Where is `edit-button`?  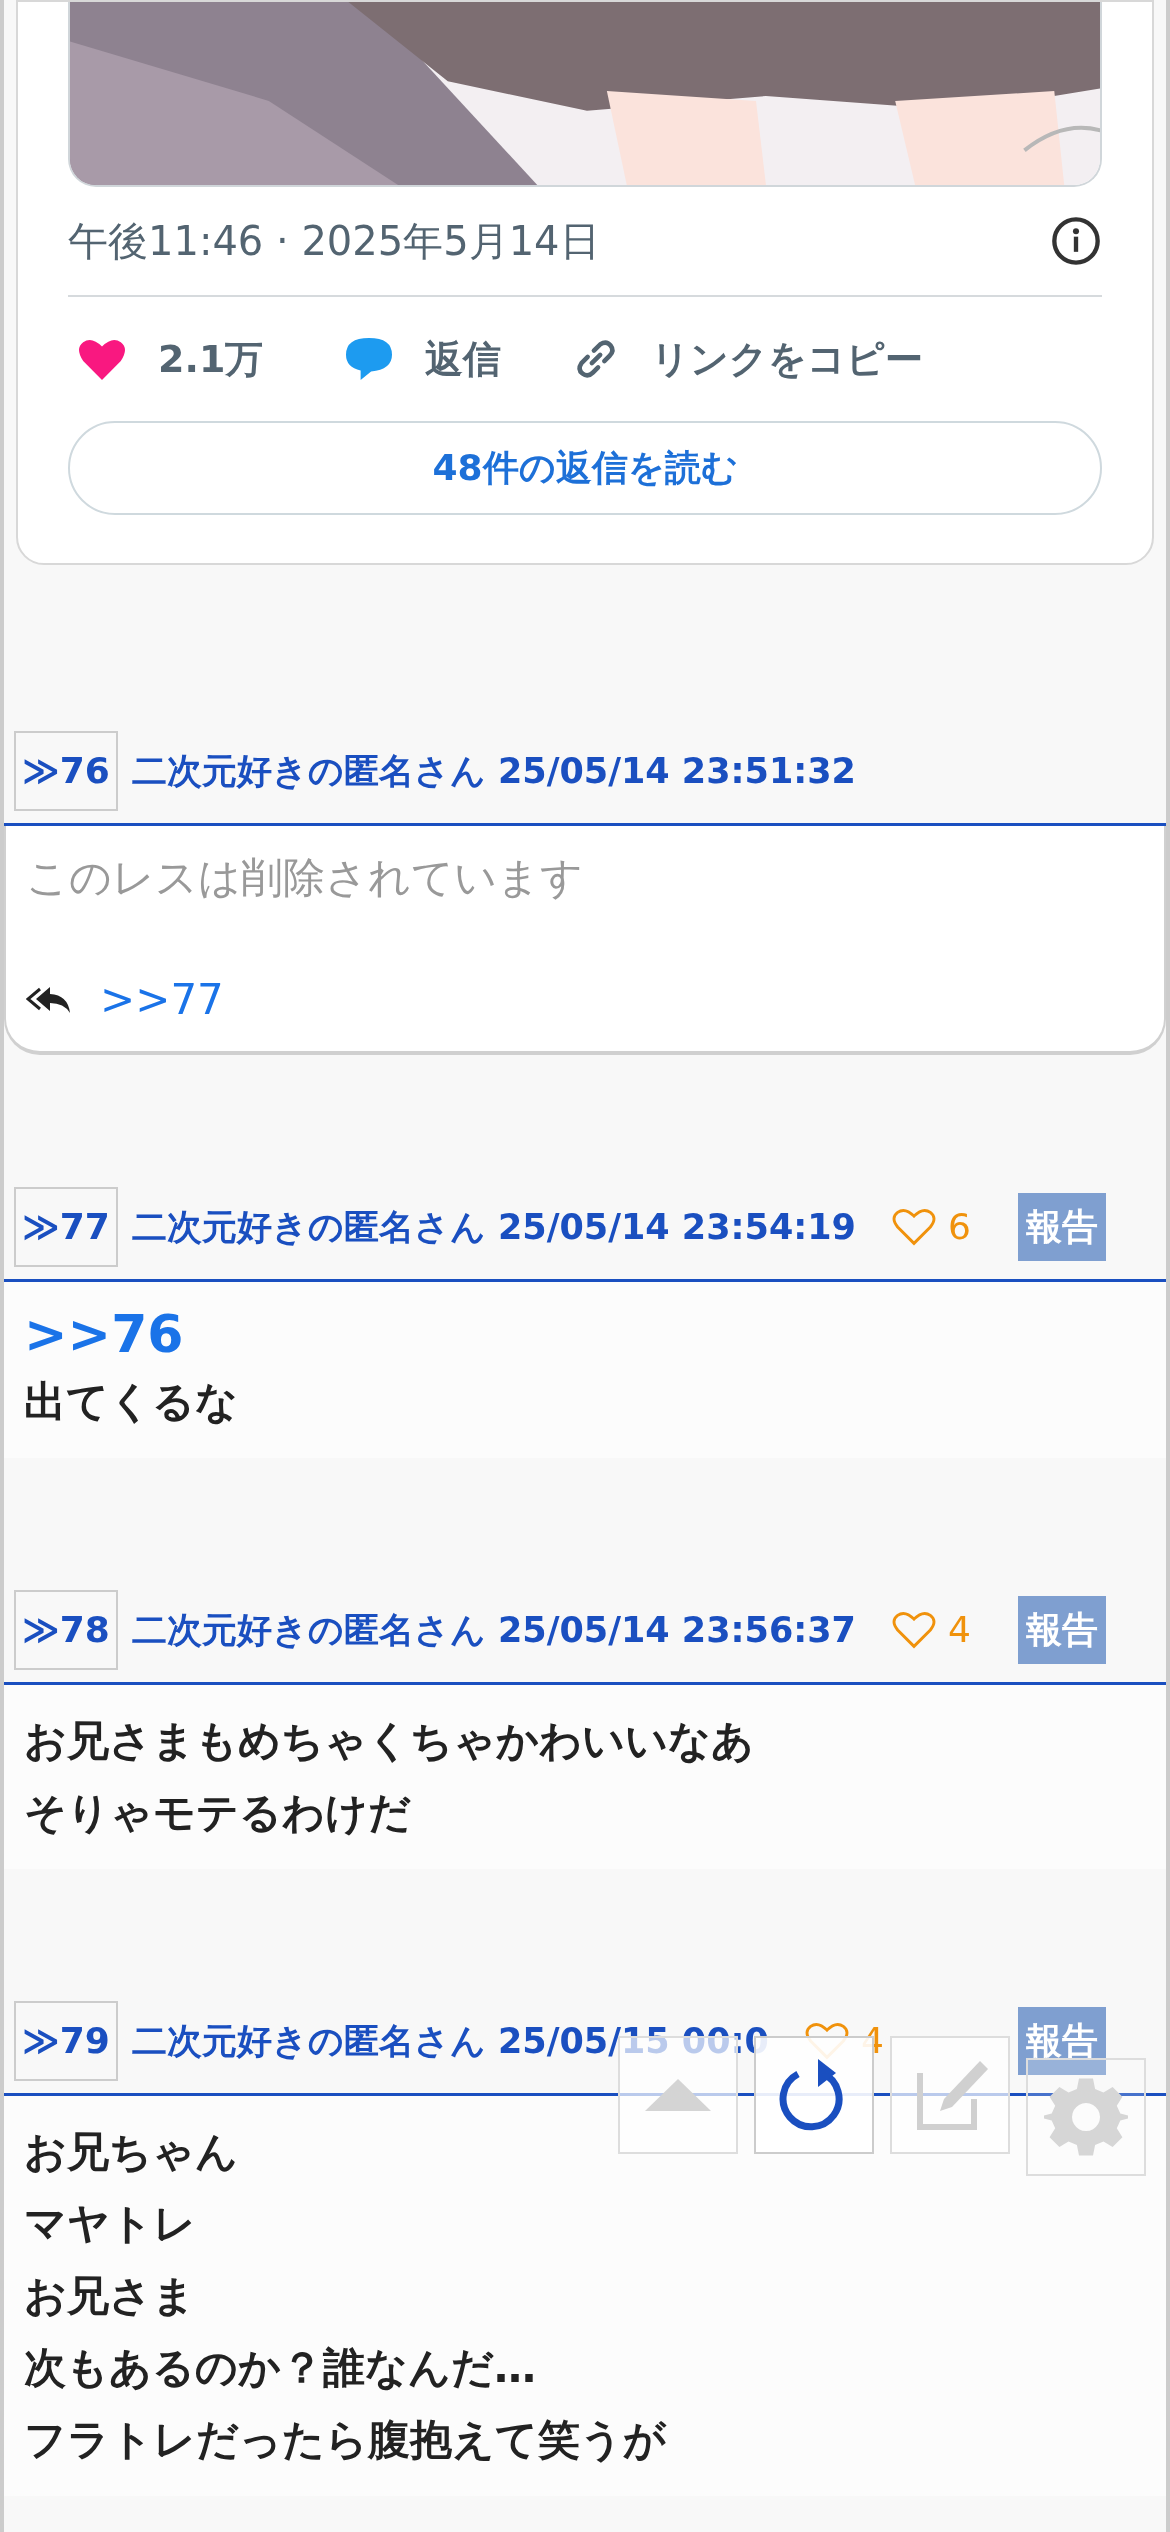
edit-button is located at coordinates (950, 2095).